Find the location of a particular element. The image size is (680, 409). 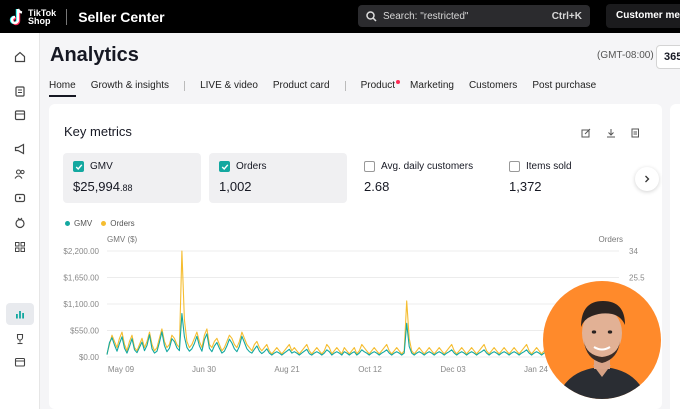

items-sold-checkbox is located at coordinates (514, 166).